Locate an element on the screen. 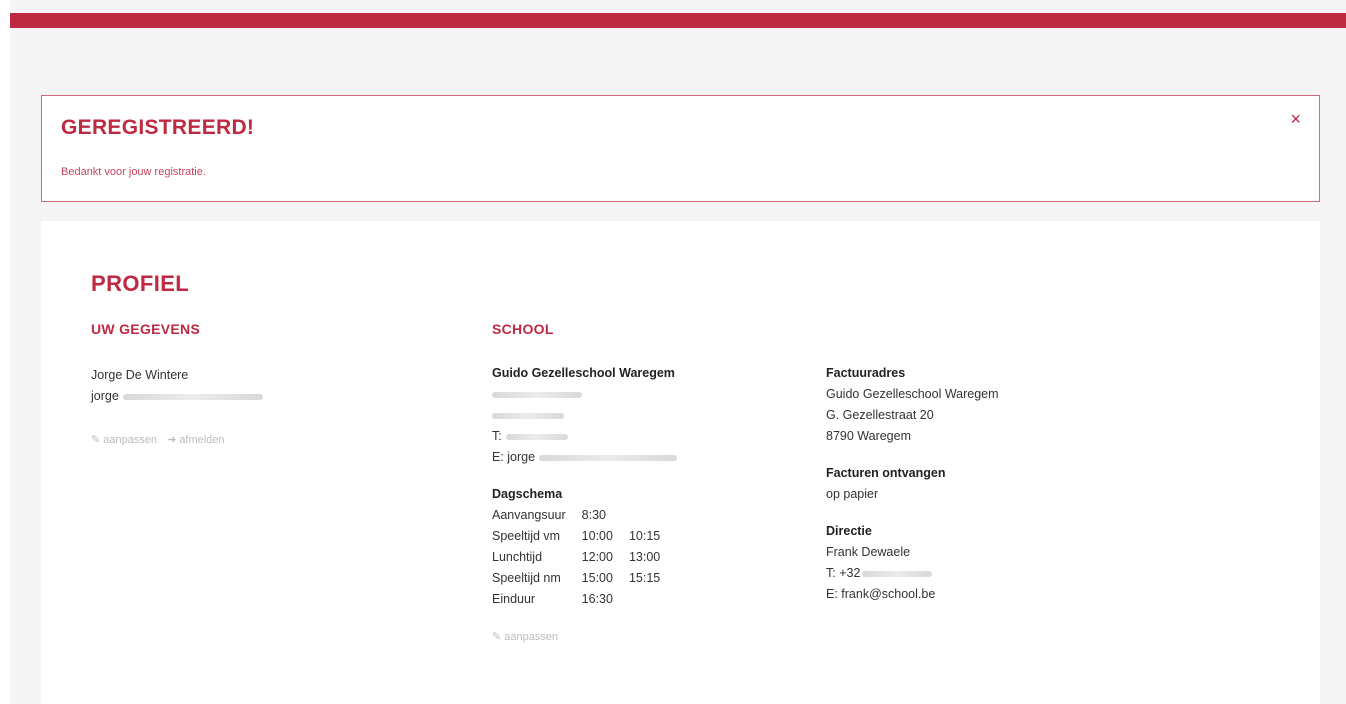 Image resolution: width=1346 pixels, height=704 pixels. billing-street: G. Gezellestraat 20 is located at coordinates (880, 415).